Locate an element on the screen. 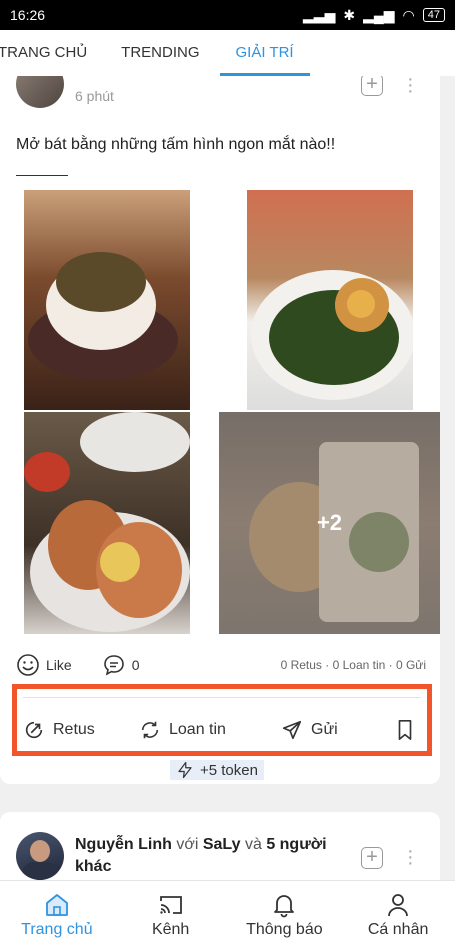 The width and height of the screenshot is (455, 945). share-counts: 0 Retus · 0 Loan tin · 0 Gửi is located at coordinates (353, 665).